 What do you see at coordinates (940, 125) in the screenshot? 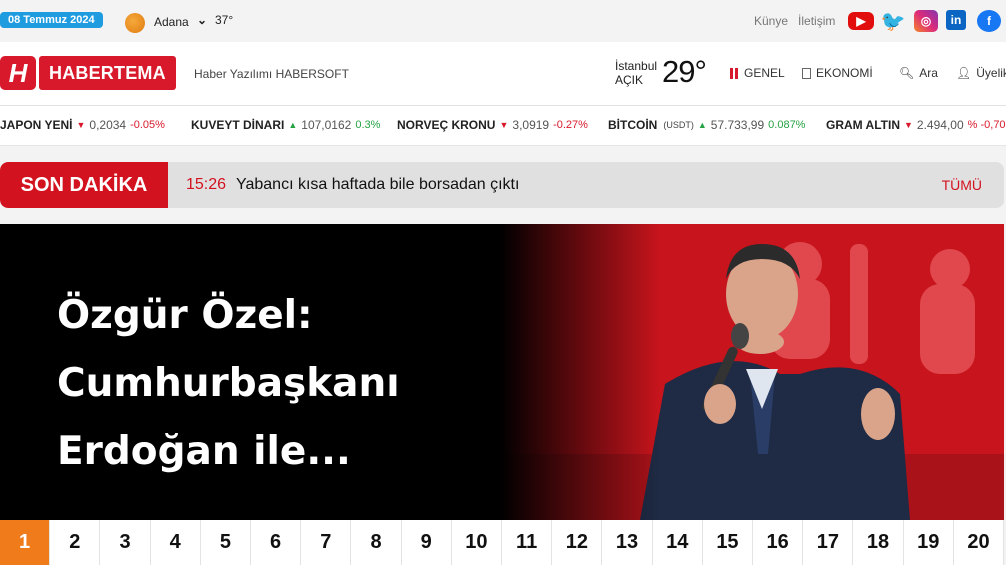
I see `ticker-value: 2.494,00` at bounding box center [940, 125].